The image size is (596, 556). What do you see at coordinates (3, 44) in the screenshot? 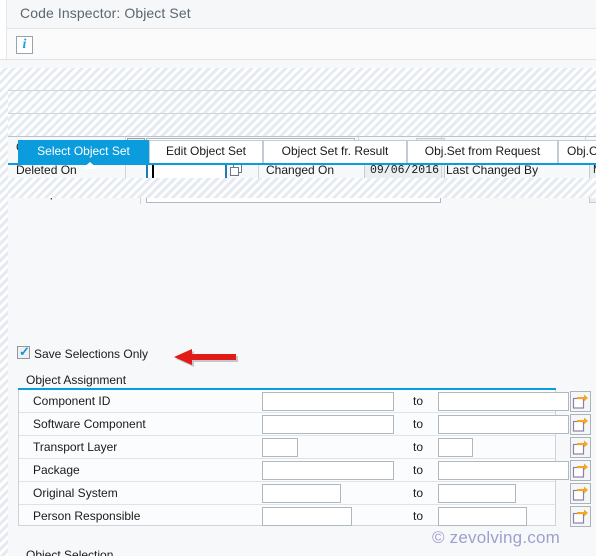
I see `toolbar-left-edge` at bounding box center [3, 44].